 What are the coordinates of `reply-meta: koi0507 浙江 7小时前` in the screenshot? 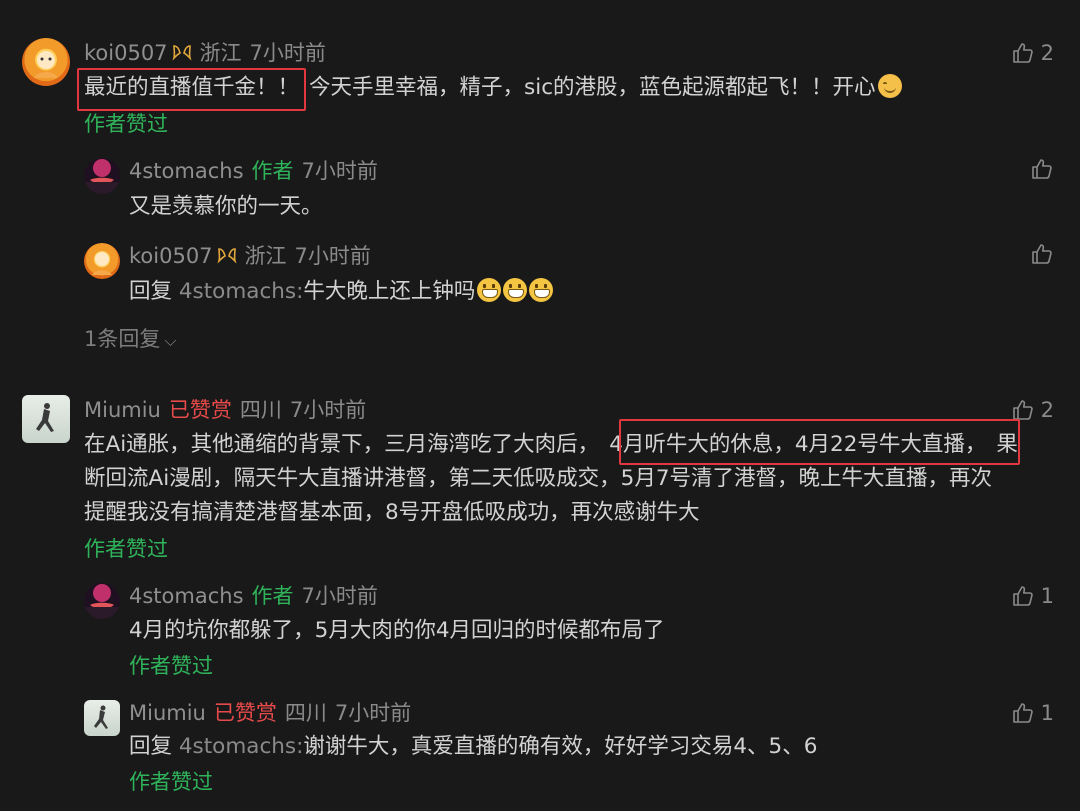 It's located at (250, 257).